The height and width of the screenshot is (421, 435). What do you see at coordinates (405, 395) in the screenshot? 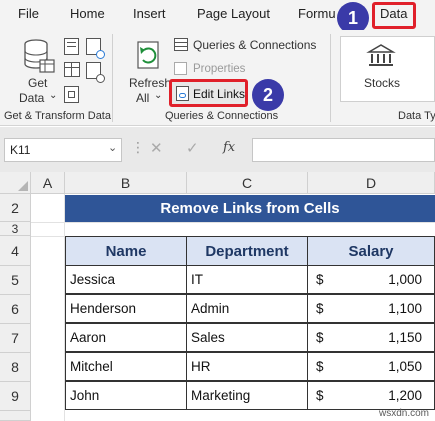
I see `salary-value: 1,200` at bounding box center [405, 395].